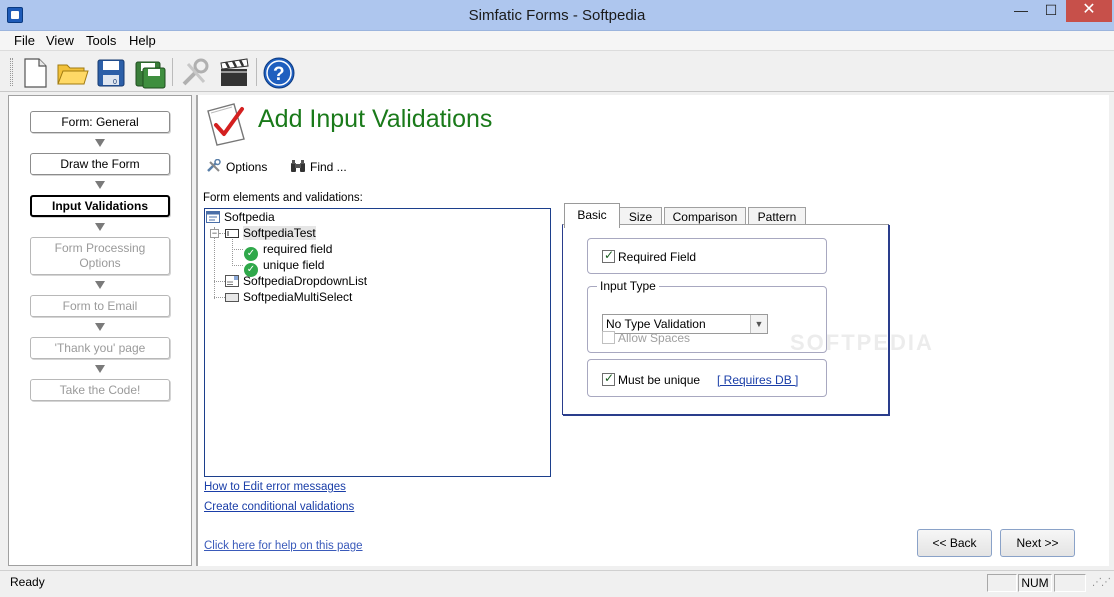 This screenshot has height=597, width=1114. I want to click on step-take-the-code: Take the Code!, so click(100, 390).